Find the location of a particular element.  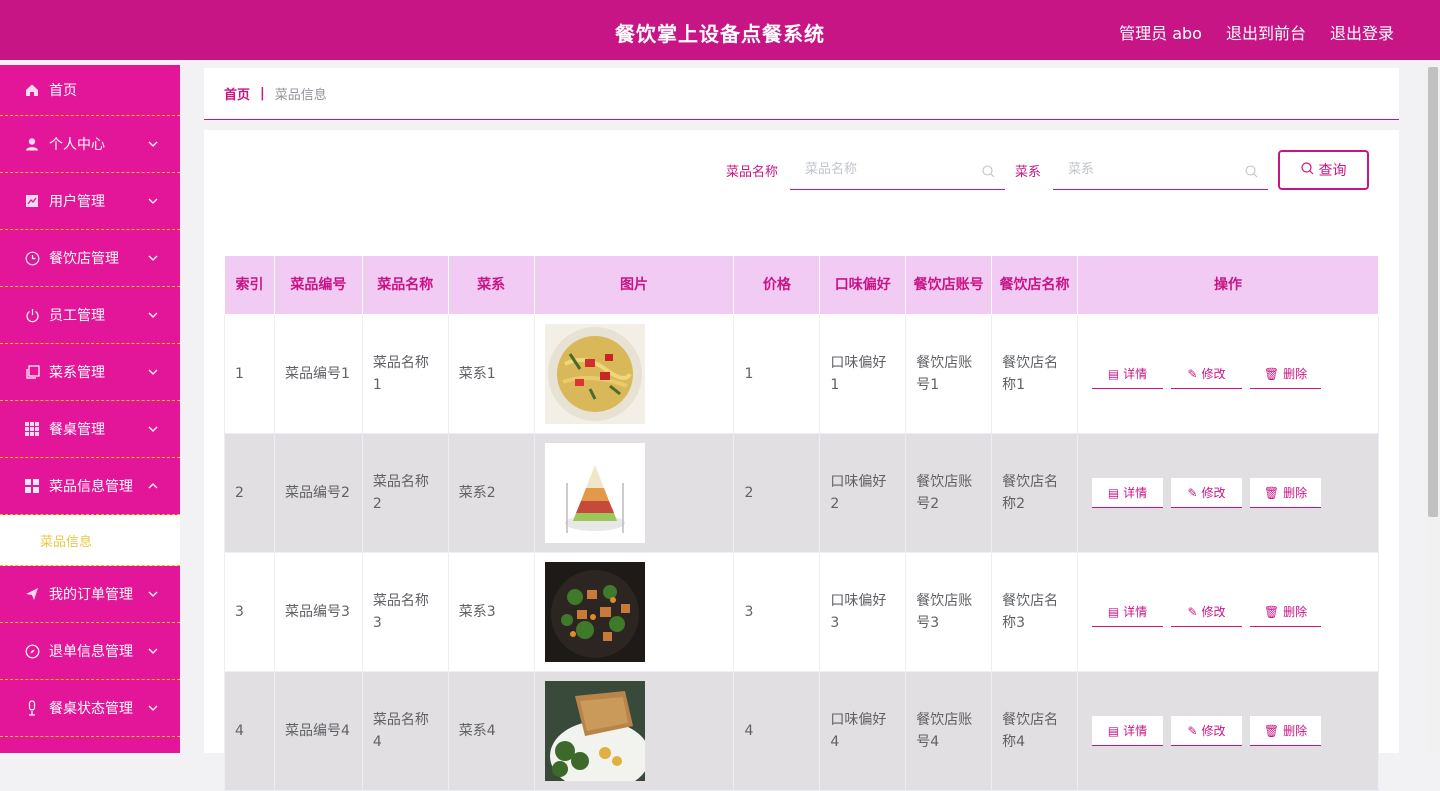

cell-name: 菜品名称1 is located at coordinates (405, 374).